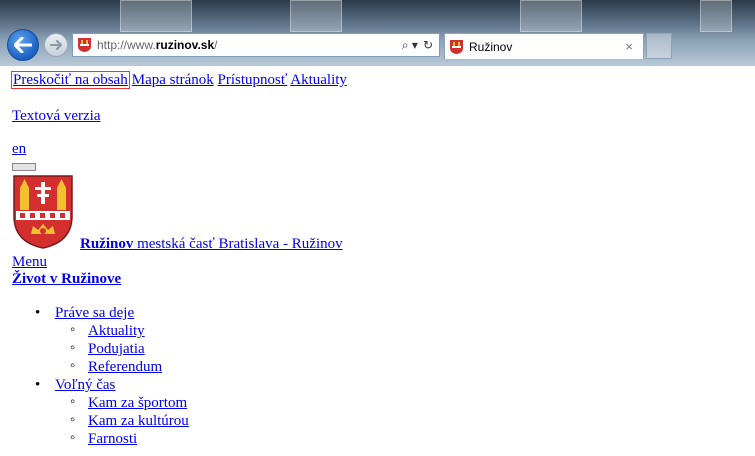 The width and height of the screenshot is (755, 456). What do you see at coordinates (70, 80) in the screenshot?
I see `skip-to-content-link: Preskočiť na obsah` at bounding box center [70, 80].